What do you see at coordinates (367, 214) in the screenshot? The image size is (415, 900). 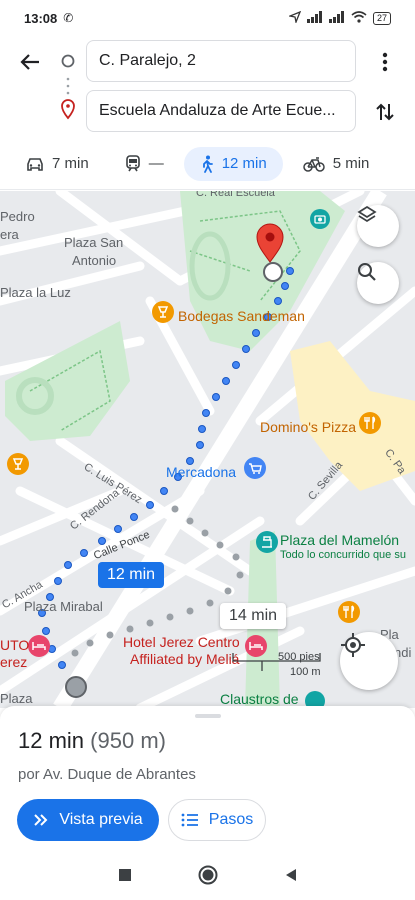 I see `layers-icon` at bounding box center [367, 214].